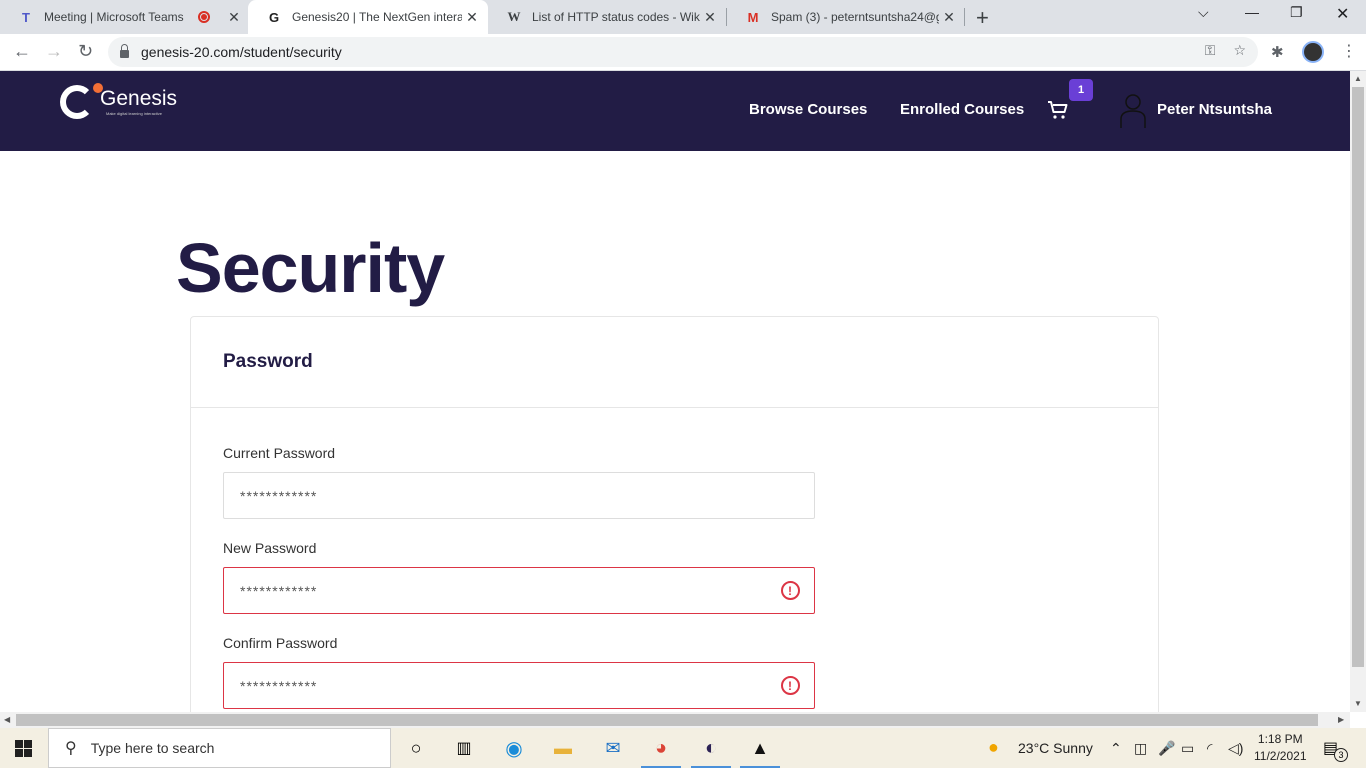 This screenshot has height=768, width=1366. I want to click on wikipedia-icon: W, so click(514, 16).